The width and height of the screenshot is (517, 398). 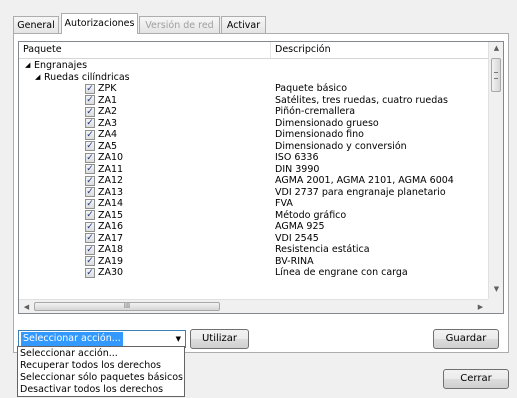 What do you see at coordinates (253, 250) in the screenshot?
I see `table-row: ✓ ZA18 Resistencia estática` at bounding box center [253, 250].